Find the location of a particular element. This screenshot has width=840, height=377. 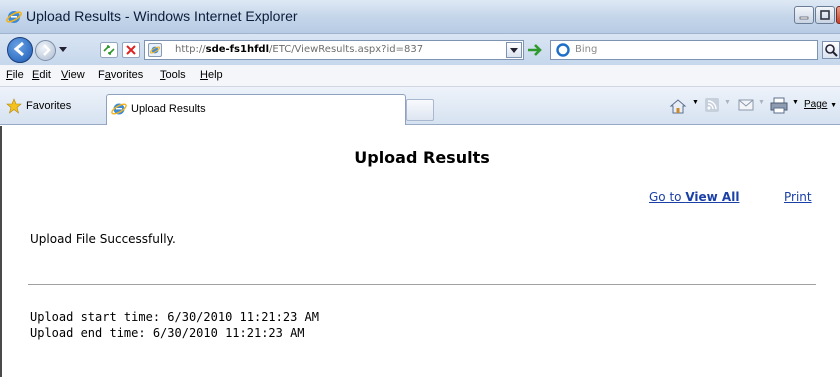

view-all-prefix: Go to is located at coordinates (667, 197).